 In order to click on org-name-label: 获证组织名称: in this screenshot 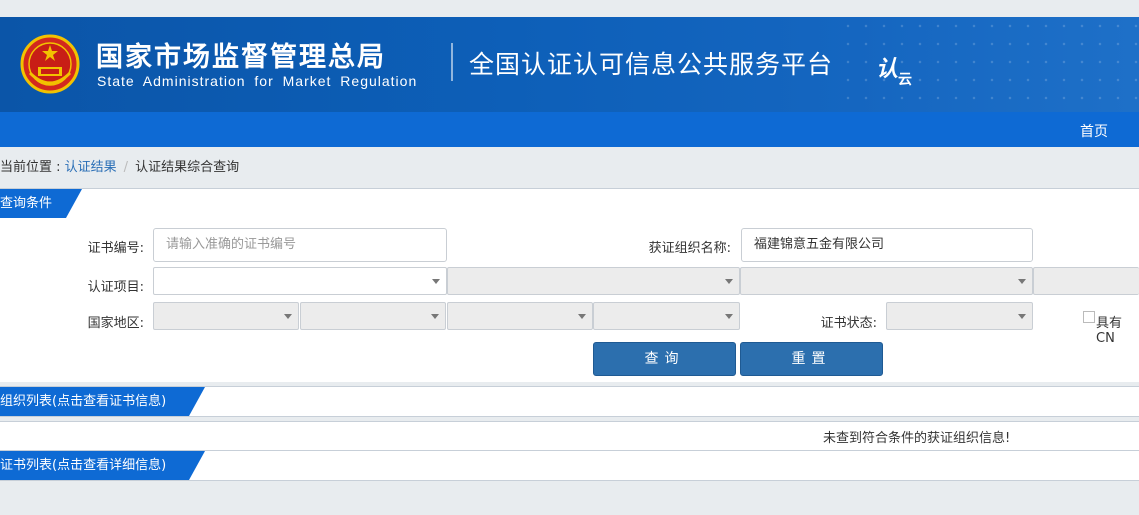, I will do `click(689, 248)`.